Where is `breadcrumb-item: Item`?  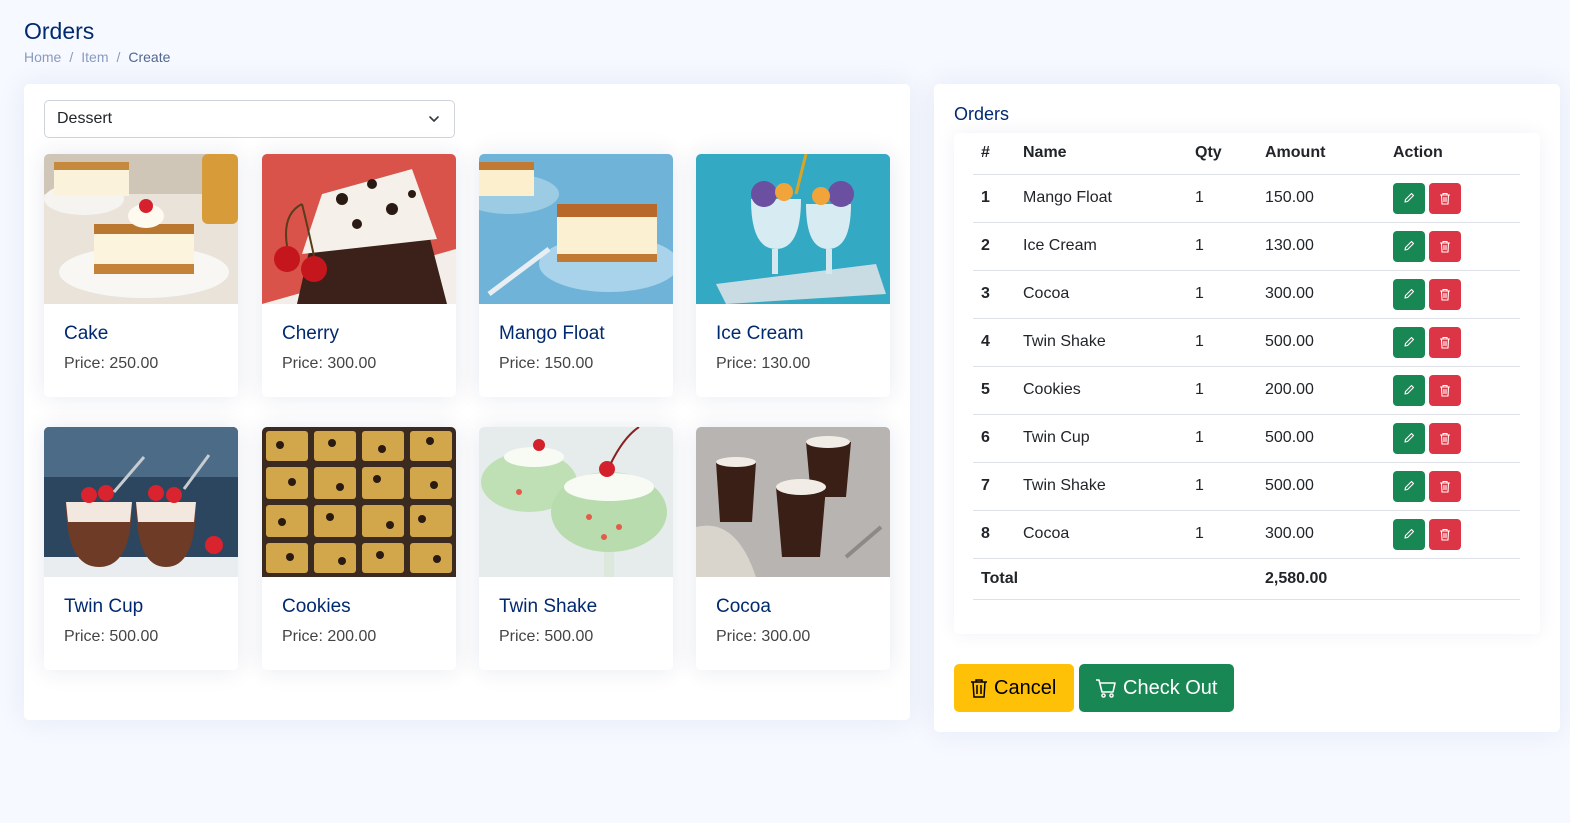 breadcrumb-item: Item is located at coordinates (94, 57).